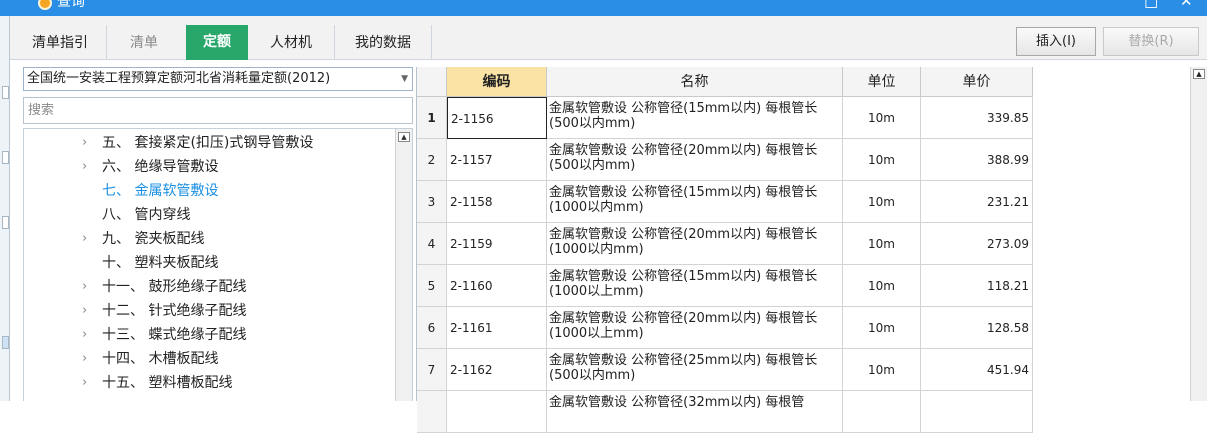 Image resolution: width=1207 pixels, height=433 pixels. What do you see at coordinates (174, 287) in the screenshot?
I see `tree-item-label: 十一、 鼓形绝缘子配线` at bounding box center [174, 287].